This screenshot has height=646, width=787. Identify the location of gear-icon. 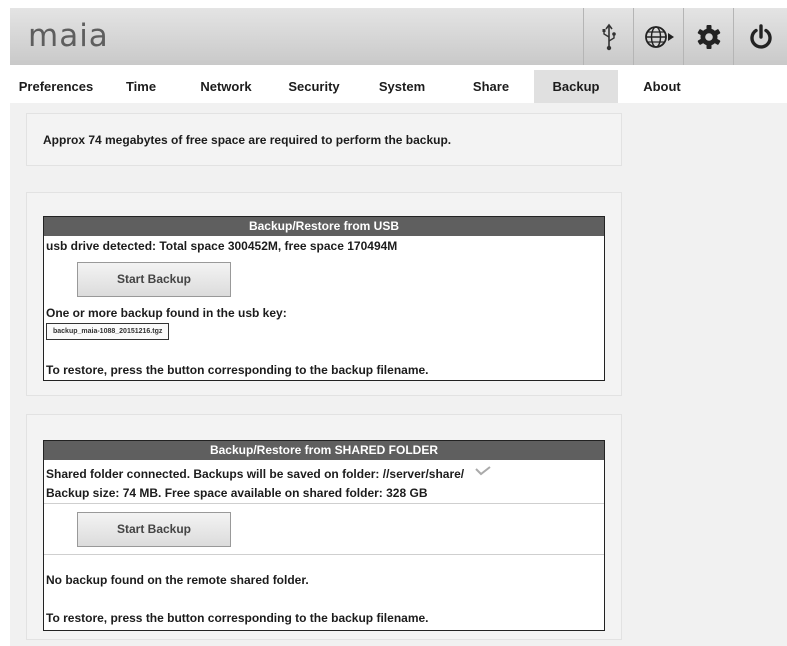
(709, 36).